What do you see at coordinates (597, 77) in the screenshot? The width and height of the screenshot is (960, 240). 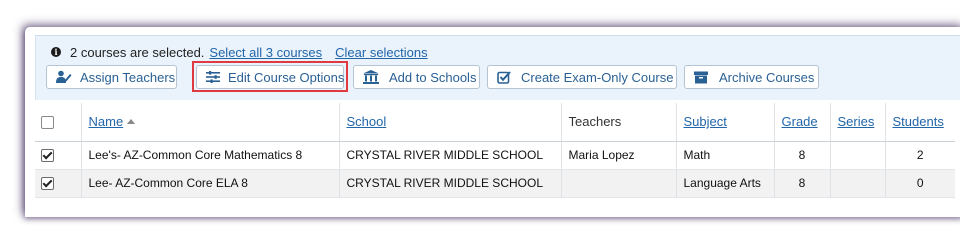 I see `create-exam-only-course-label: Create Exam-Only Course` at bounding box center [597, 77].